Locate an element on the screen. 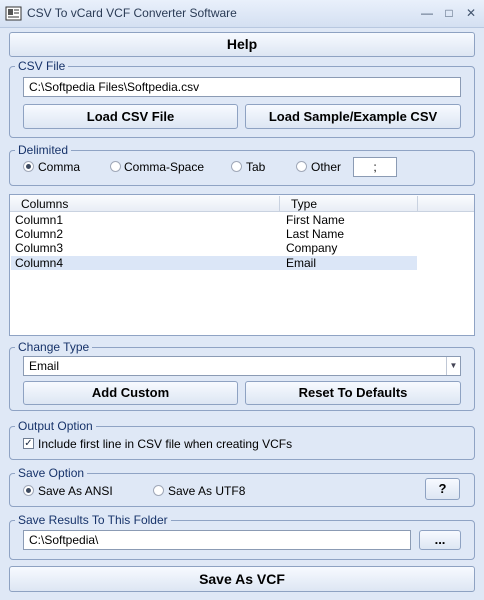 The width and height of the screenshot is (484, 600). row-type-cell: Company is located at coordinates (312, 248).